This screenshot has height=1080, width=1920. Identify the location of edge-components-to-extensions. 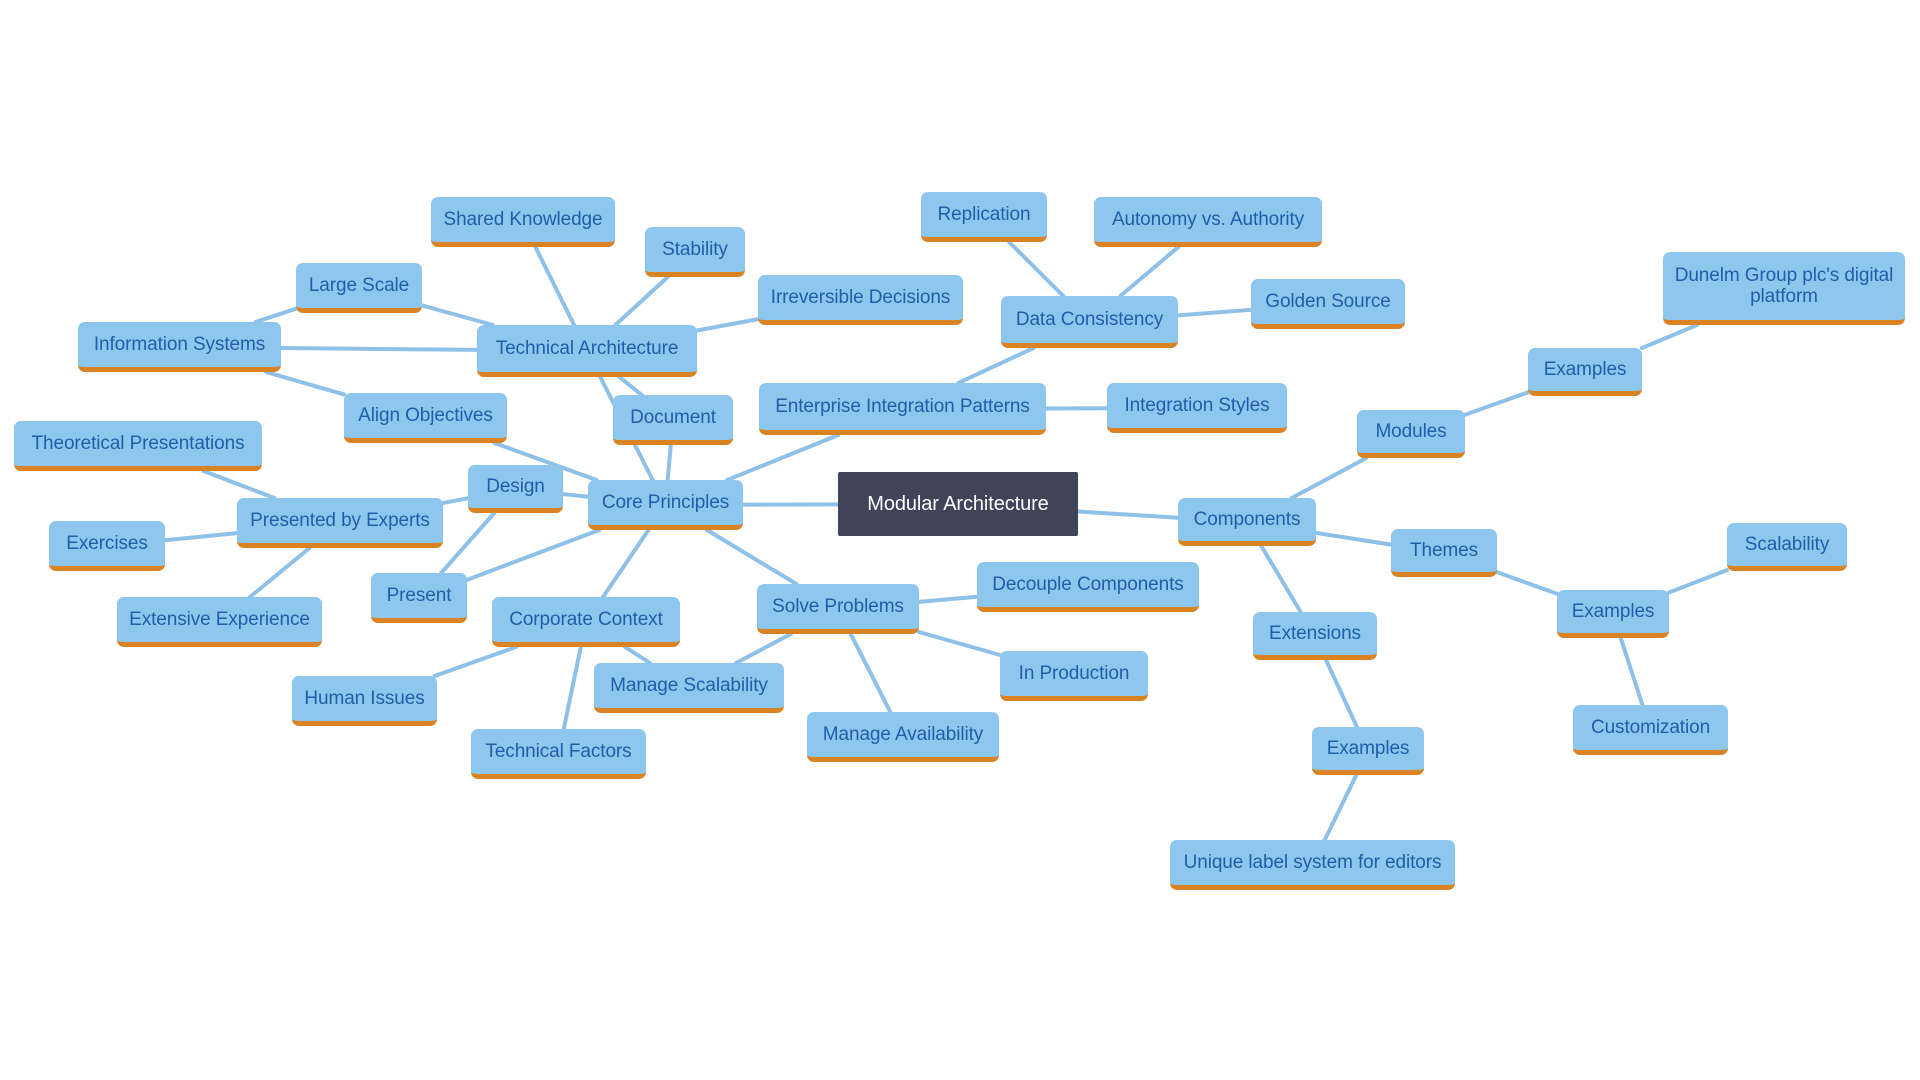
(1281, 579).